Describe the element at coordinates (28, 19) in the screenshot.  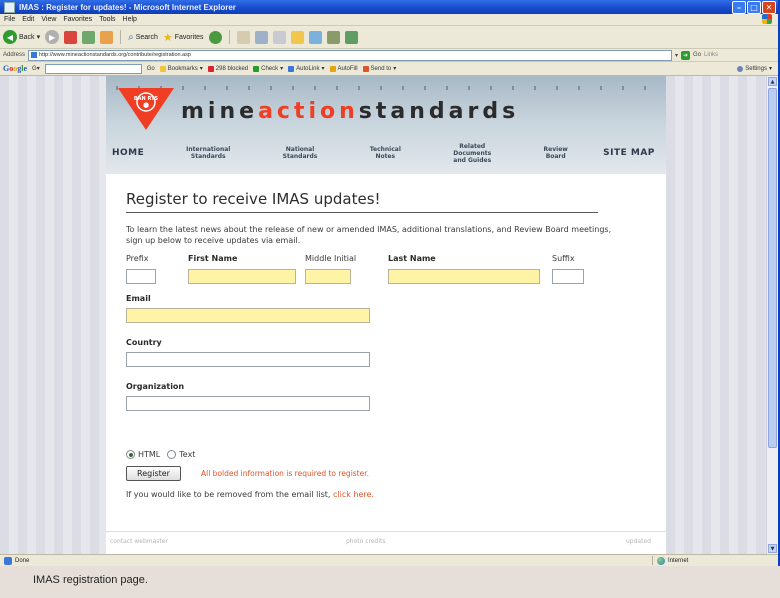
I see `menu-edit: Edit` at that location.